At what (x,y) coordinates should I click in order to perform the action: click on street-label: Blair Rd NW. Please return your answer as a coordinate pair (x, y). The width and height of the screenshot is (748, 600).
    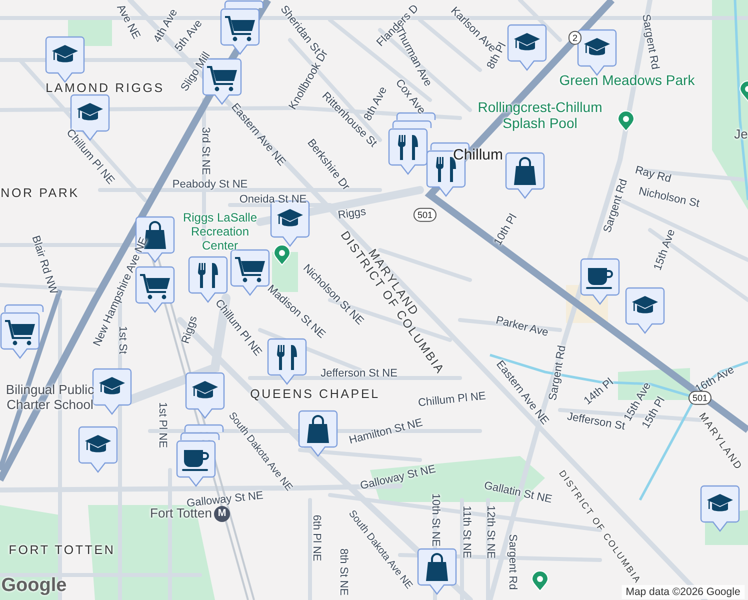
    Looking at the image, I should click on (44, 265).